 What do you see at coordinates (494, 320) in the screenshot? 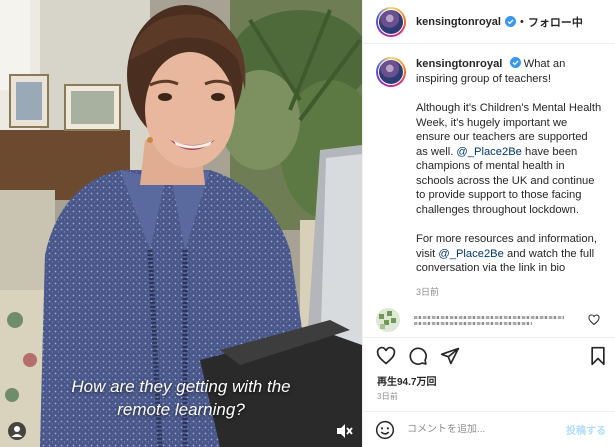
I see `comment-text-blurred` at bounding box center [494, 320].